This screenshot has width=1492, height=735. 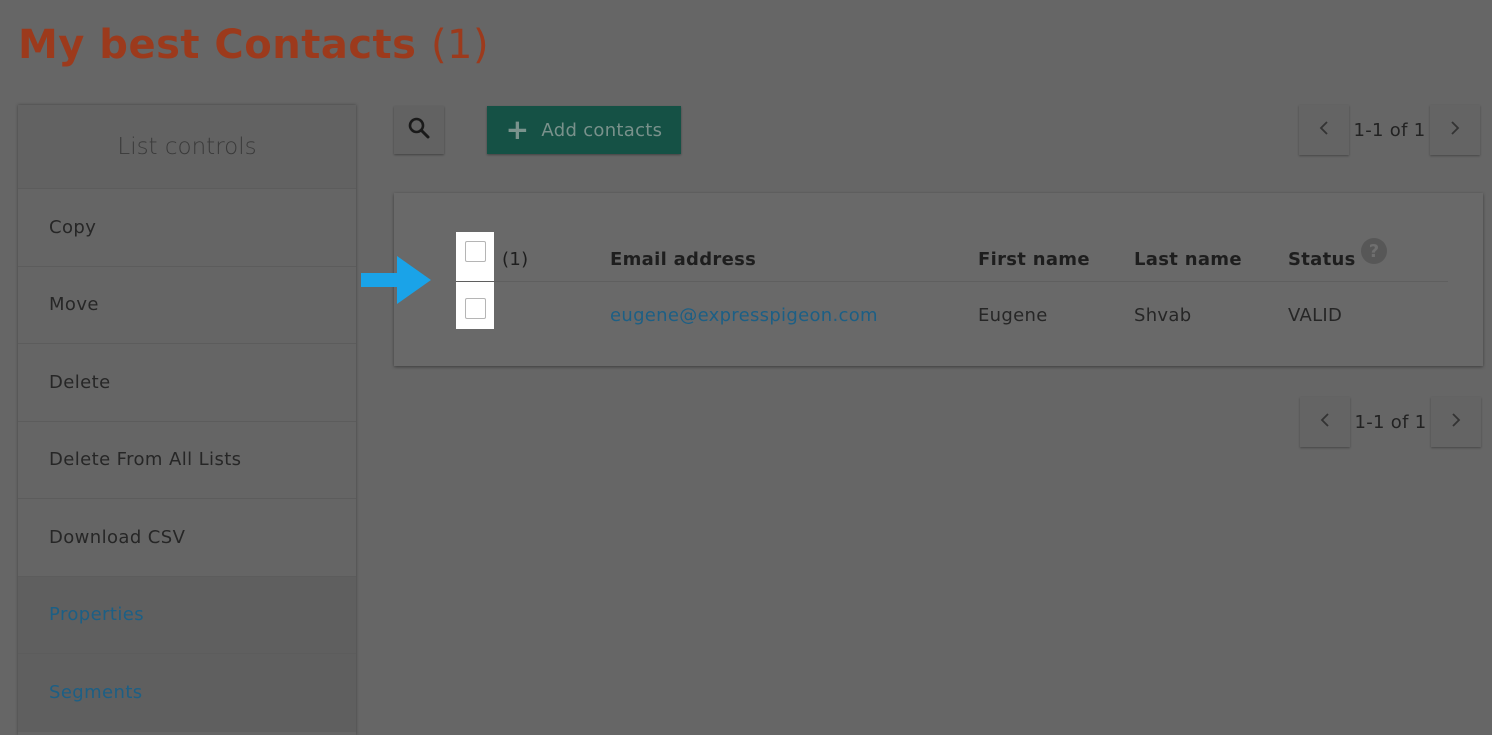 I want to click on search-button, so click(x=419, y=130).